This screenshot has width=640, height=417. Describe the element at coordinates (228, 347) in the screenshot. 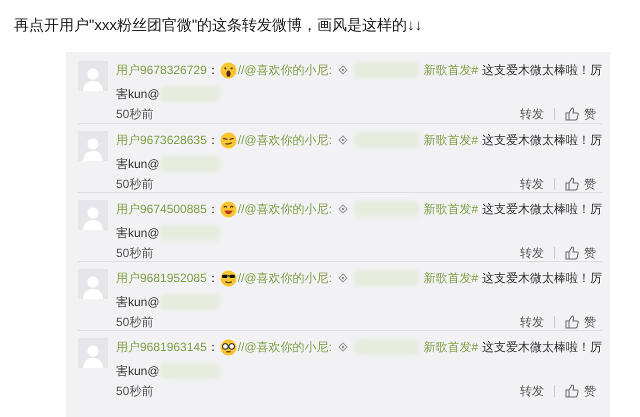

I see `glasses-face-icon` at that location.